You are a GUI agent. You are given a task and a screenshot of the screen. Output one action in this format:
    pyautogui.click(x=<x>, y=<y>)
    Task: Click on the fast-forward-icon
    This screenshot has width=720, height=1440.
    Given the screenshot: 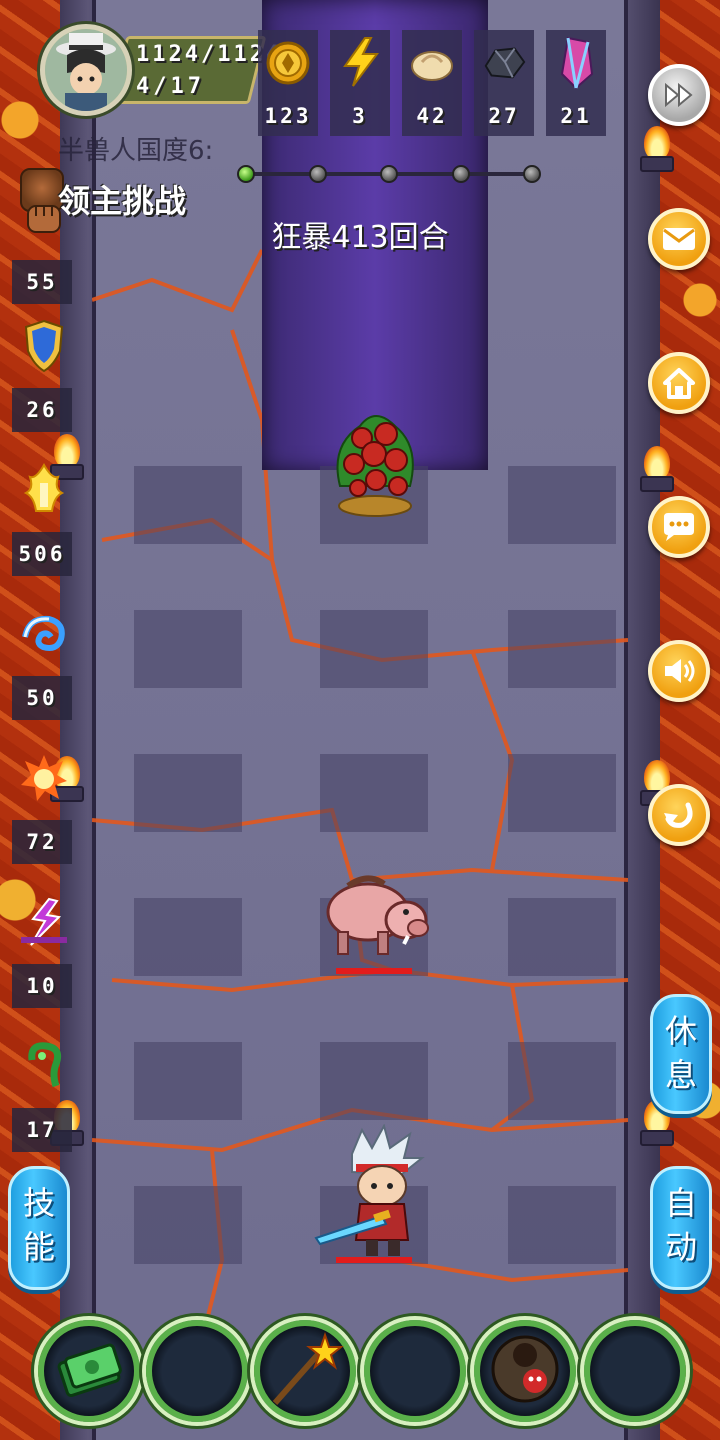 What is the action you would take?
    pyautogui.click(x=679, y=95)
    